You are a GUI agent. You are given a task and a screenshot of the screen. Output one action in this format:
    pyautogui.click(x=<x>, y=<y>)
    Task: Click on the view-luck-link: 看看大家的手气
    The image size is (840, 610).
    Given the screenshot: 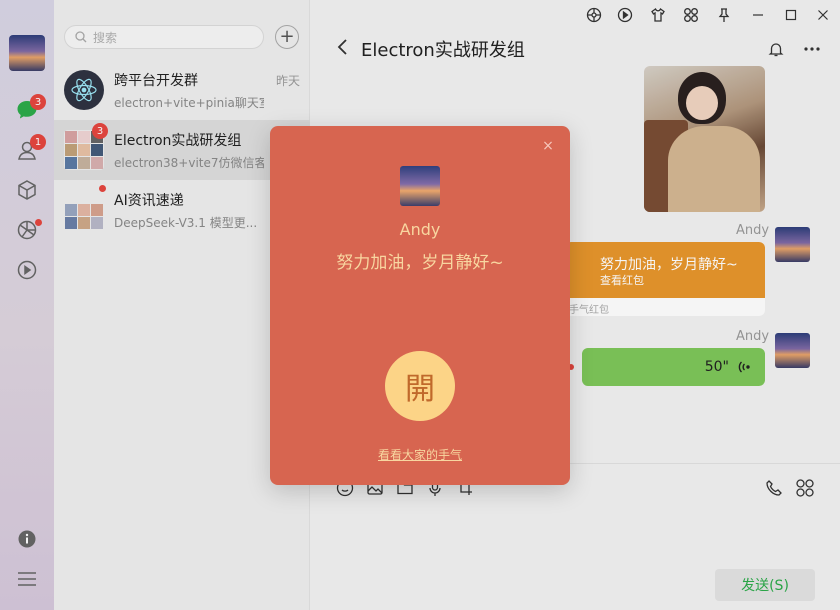 What is the action you would take?
    pyautogui.click(x=420, y=454)
    